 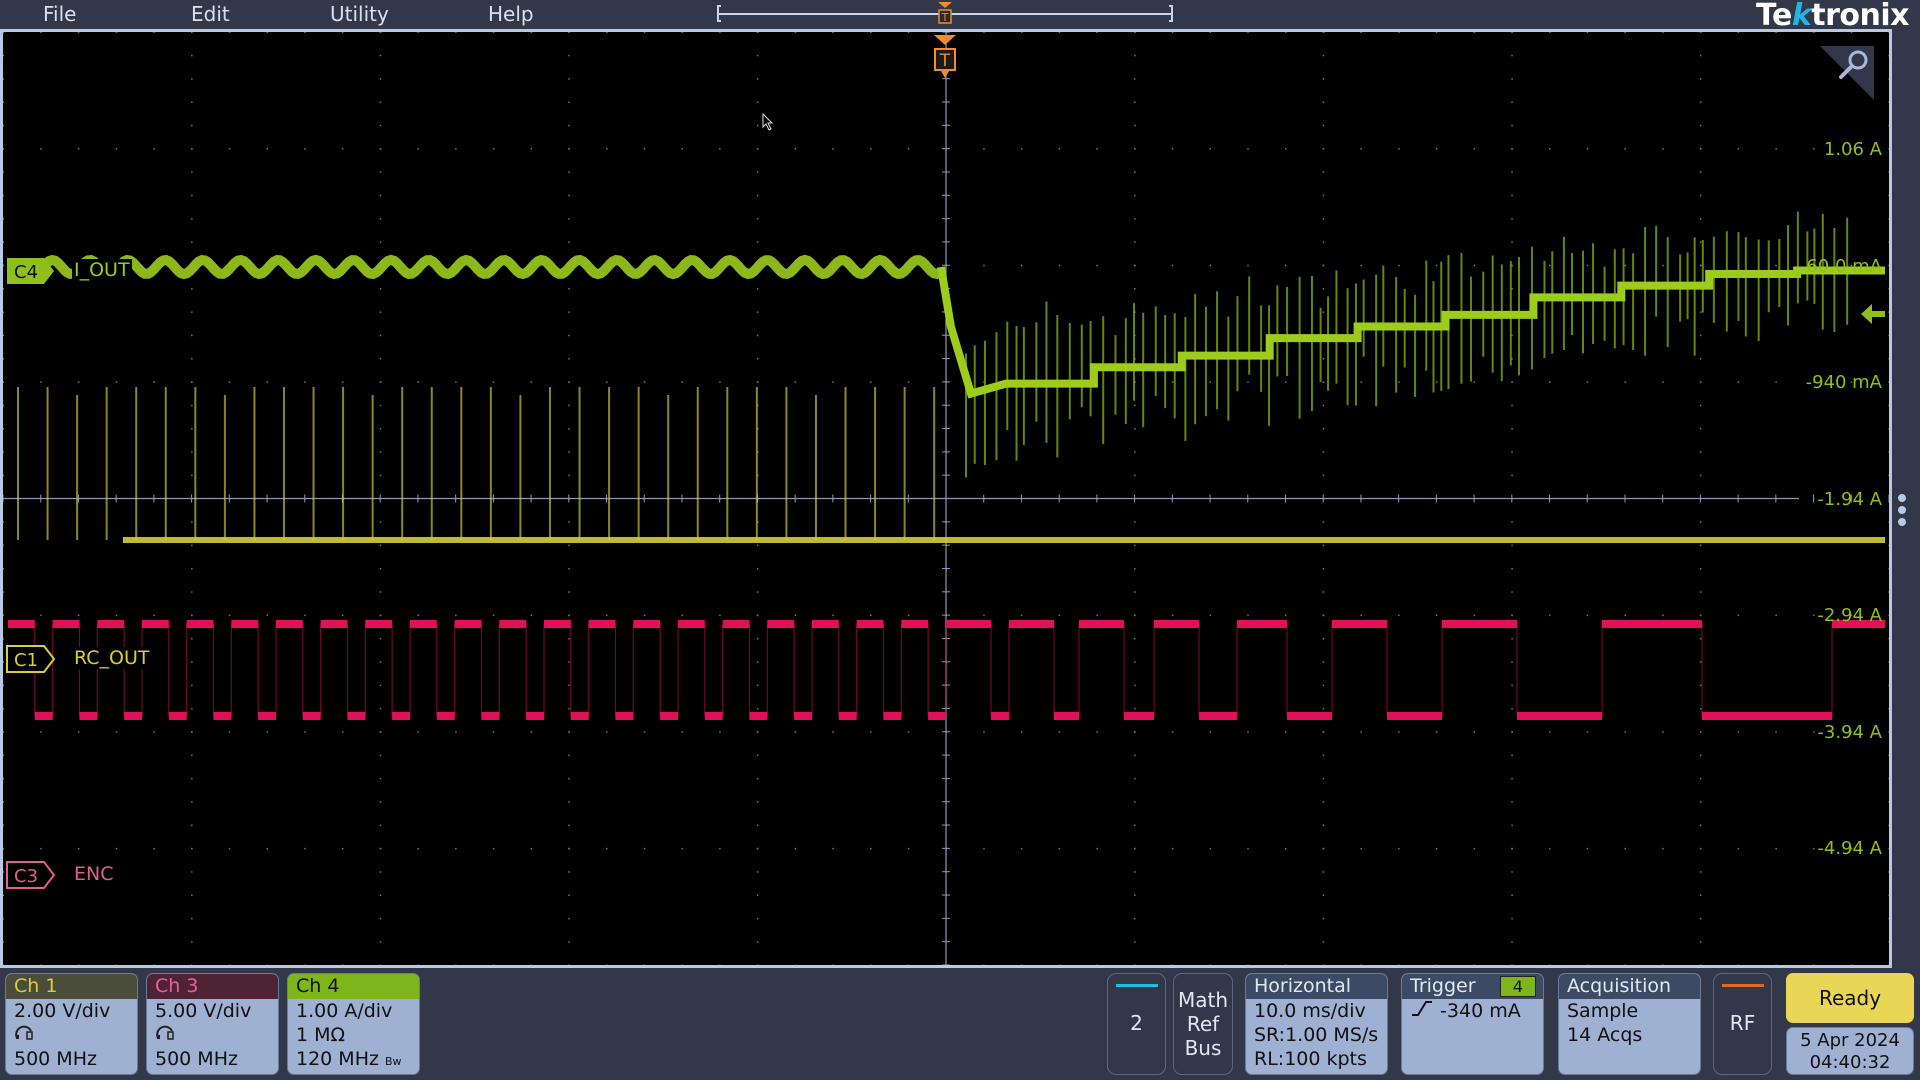 What do you see at coordinates (1310, 1011) in the screenshot?
I see `horizontal-scale: 10.0 ms/div` at bounding box center [1310, 1011].